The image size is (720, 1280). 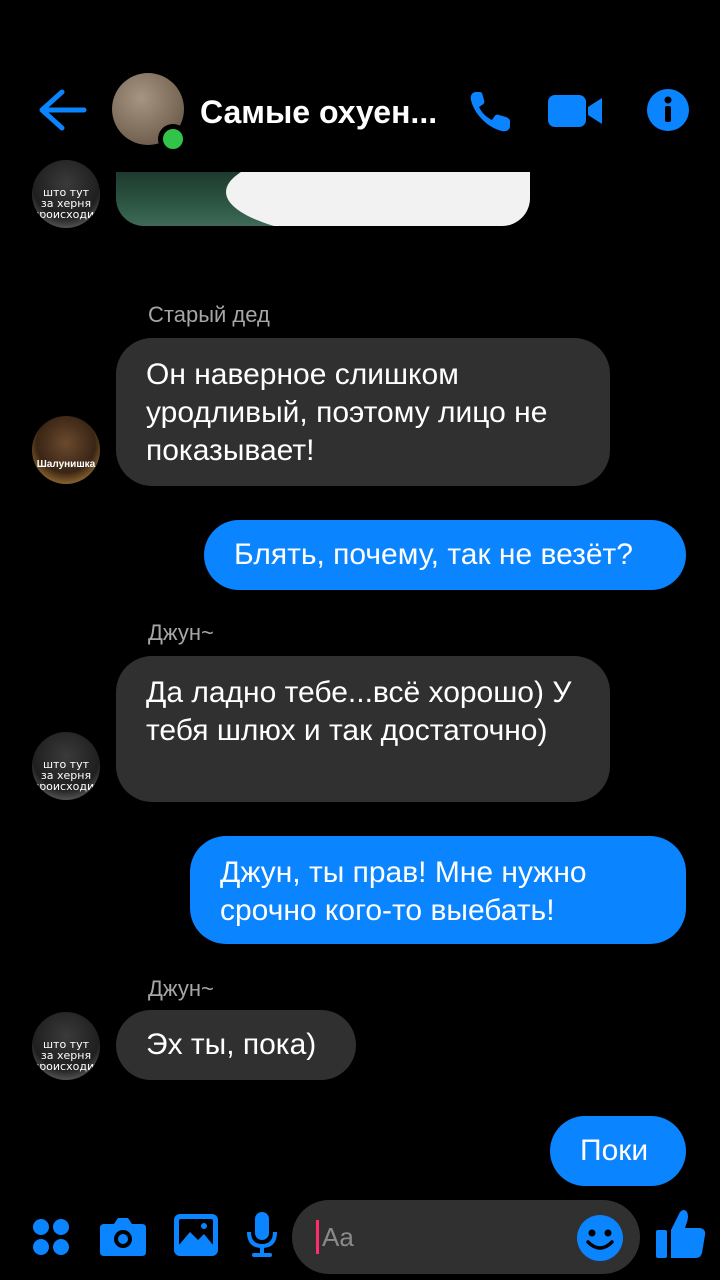 I want to click on back-arrow-icon, so click(x=62, y=110).